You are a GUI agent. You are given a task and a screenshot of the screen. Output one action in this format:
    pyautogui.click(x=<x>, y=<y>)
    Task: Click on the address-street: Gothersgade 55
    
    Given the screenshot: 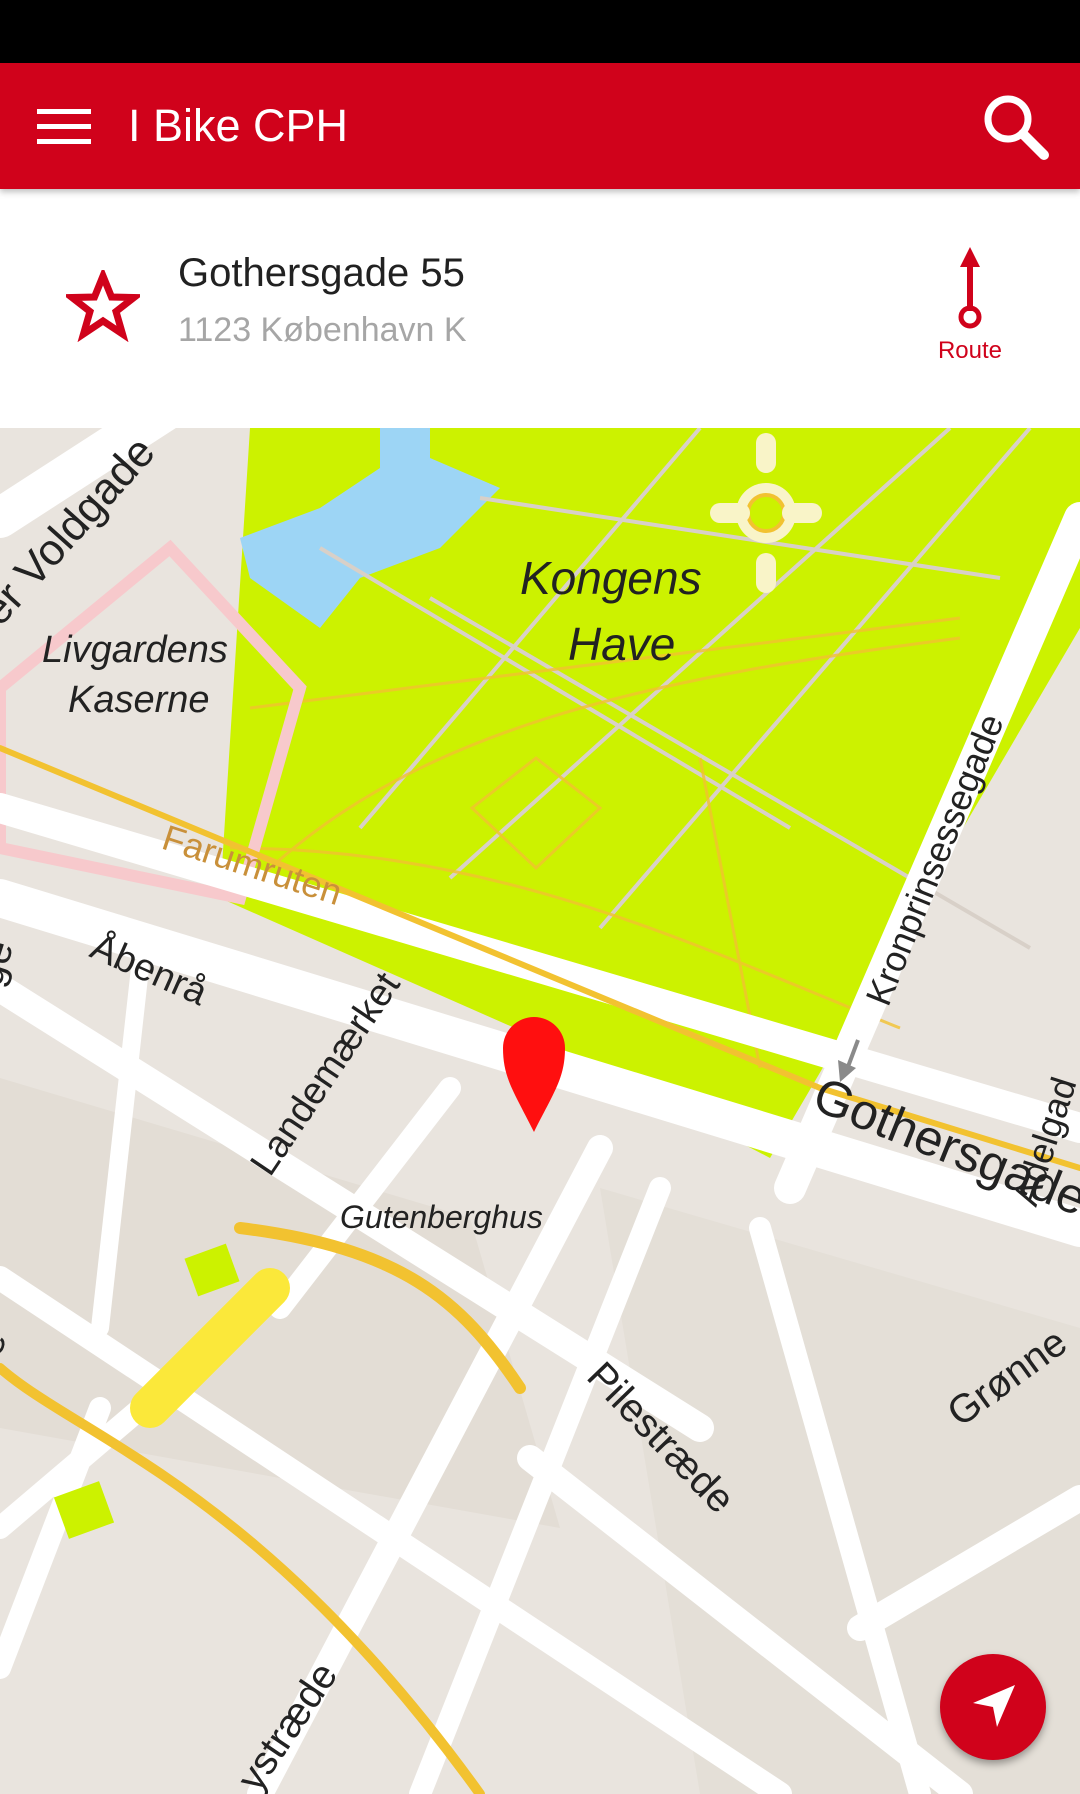 What is the action you would take?
    pyautogui.click(x=321, y=273)
    